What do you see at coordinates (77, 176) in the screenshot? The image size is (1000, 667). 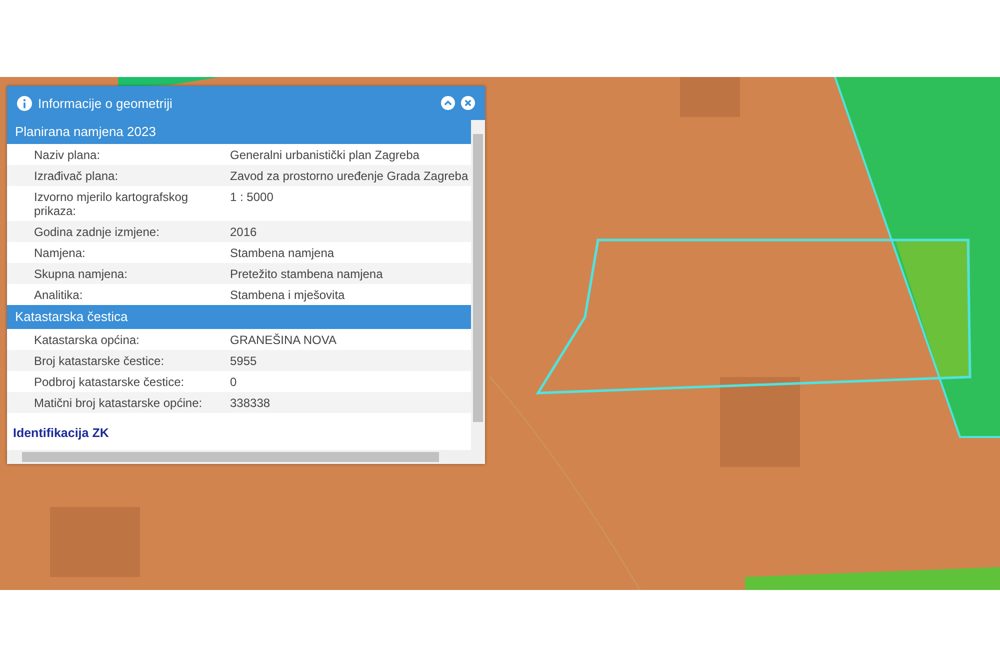 I see `field-label: Izrađivač plana:` at bounding box center [77, 176].